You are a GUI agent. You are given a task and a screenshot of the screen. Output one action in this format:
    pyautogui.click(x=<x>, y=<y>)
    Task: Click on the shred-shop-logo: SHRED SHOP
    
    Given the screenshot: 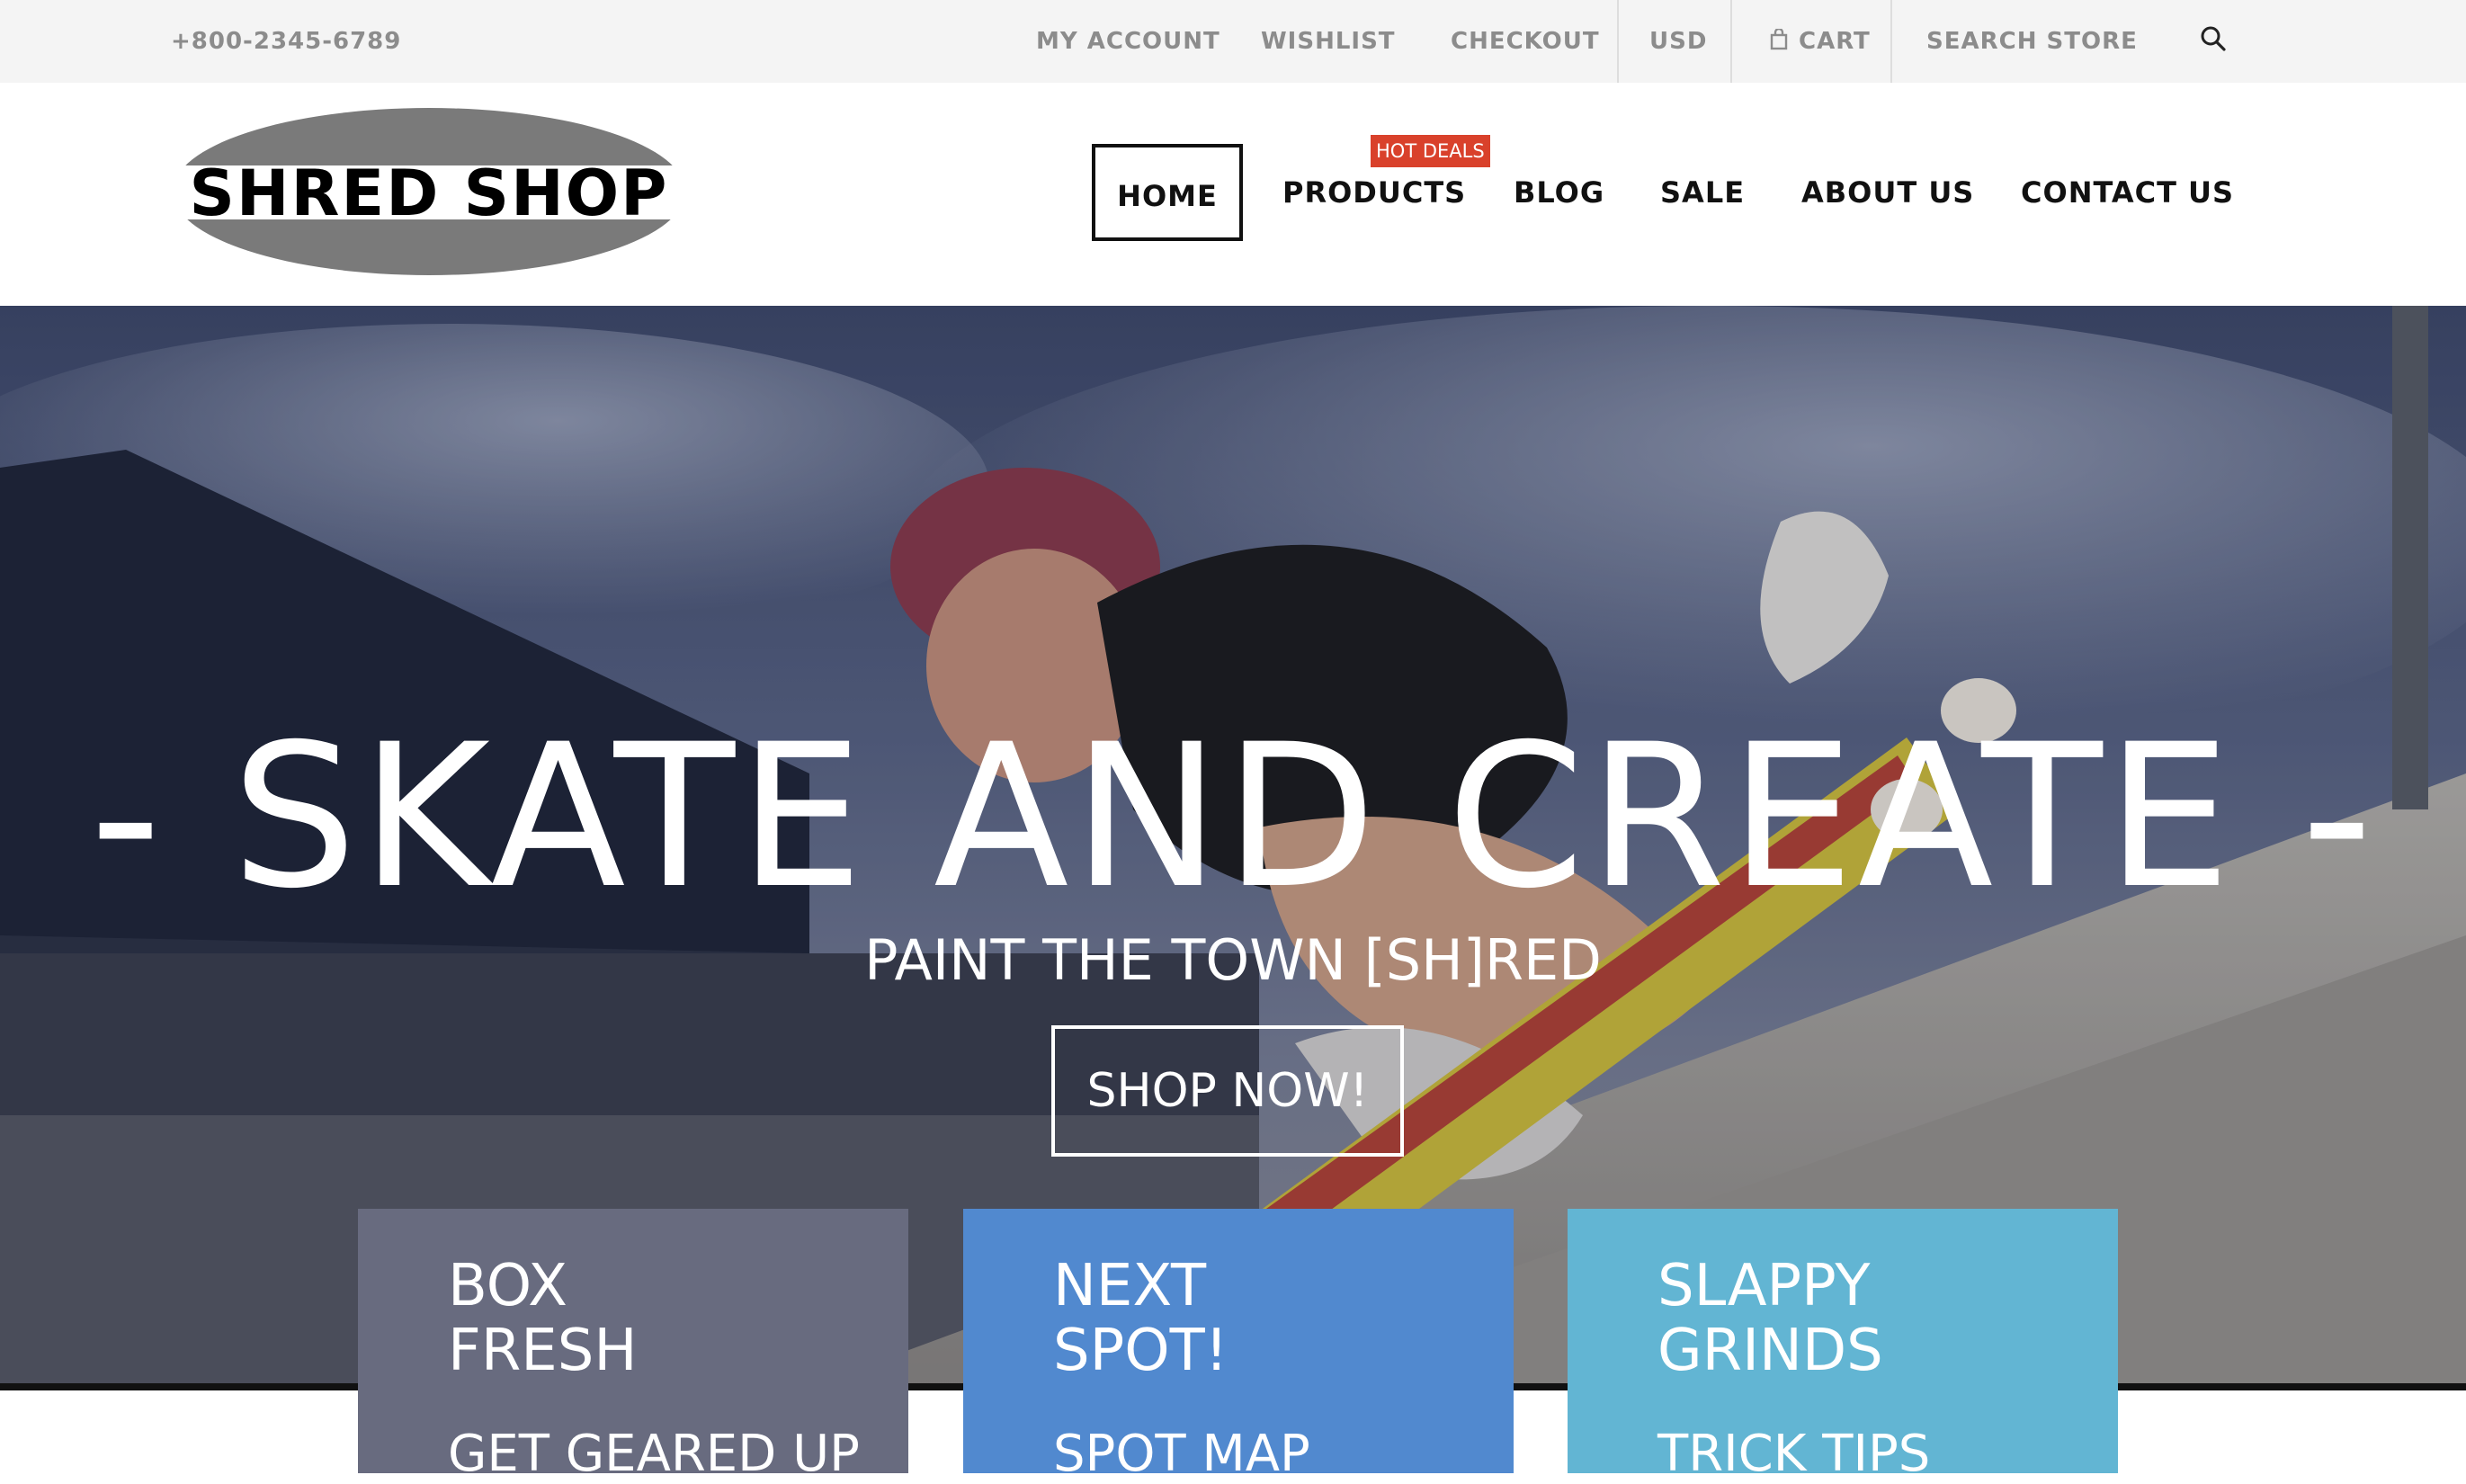 What is the action you would take?
    pyautogui.click(x=429, y=191)
    